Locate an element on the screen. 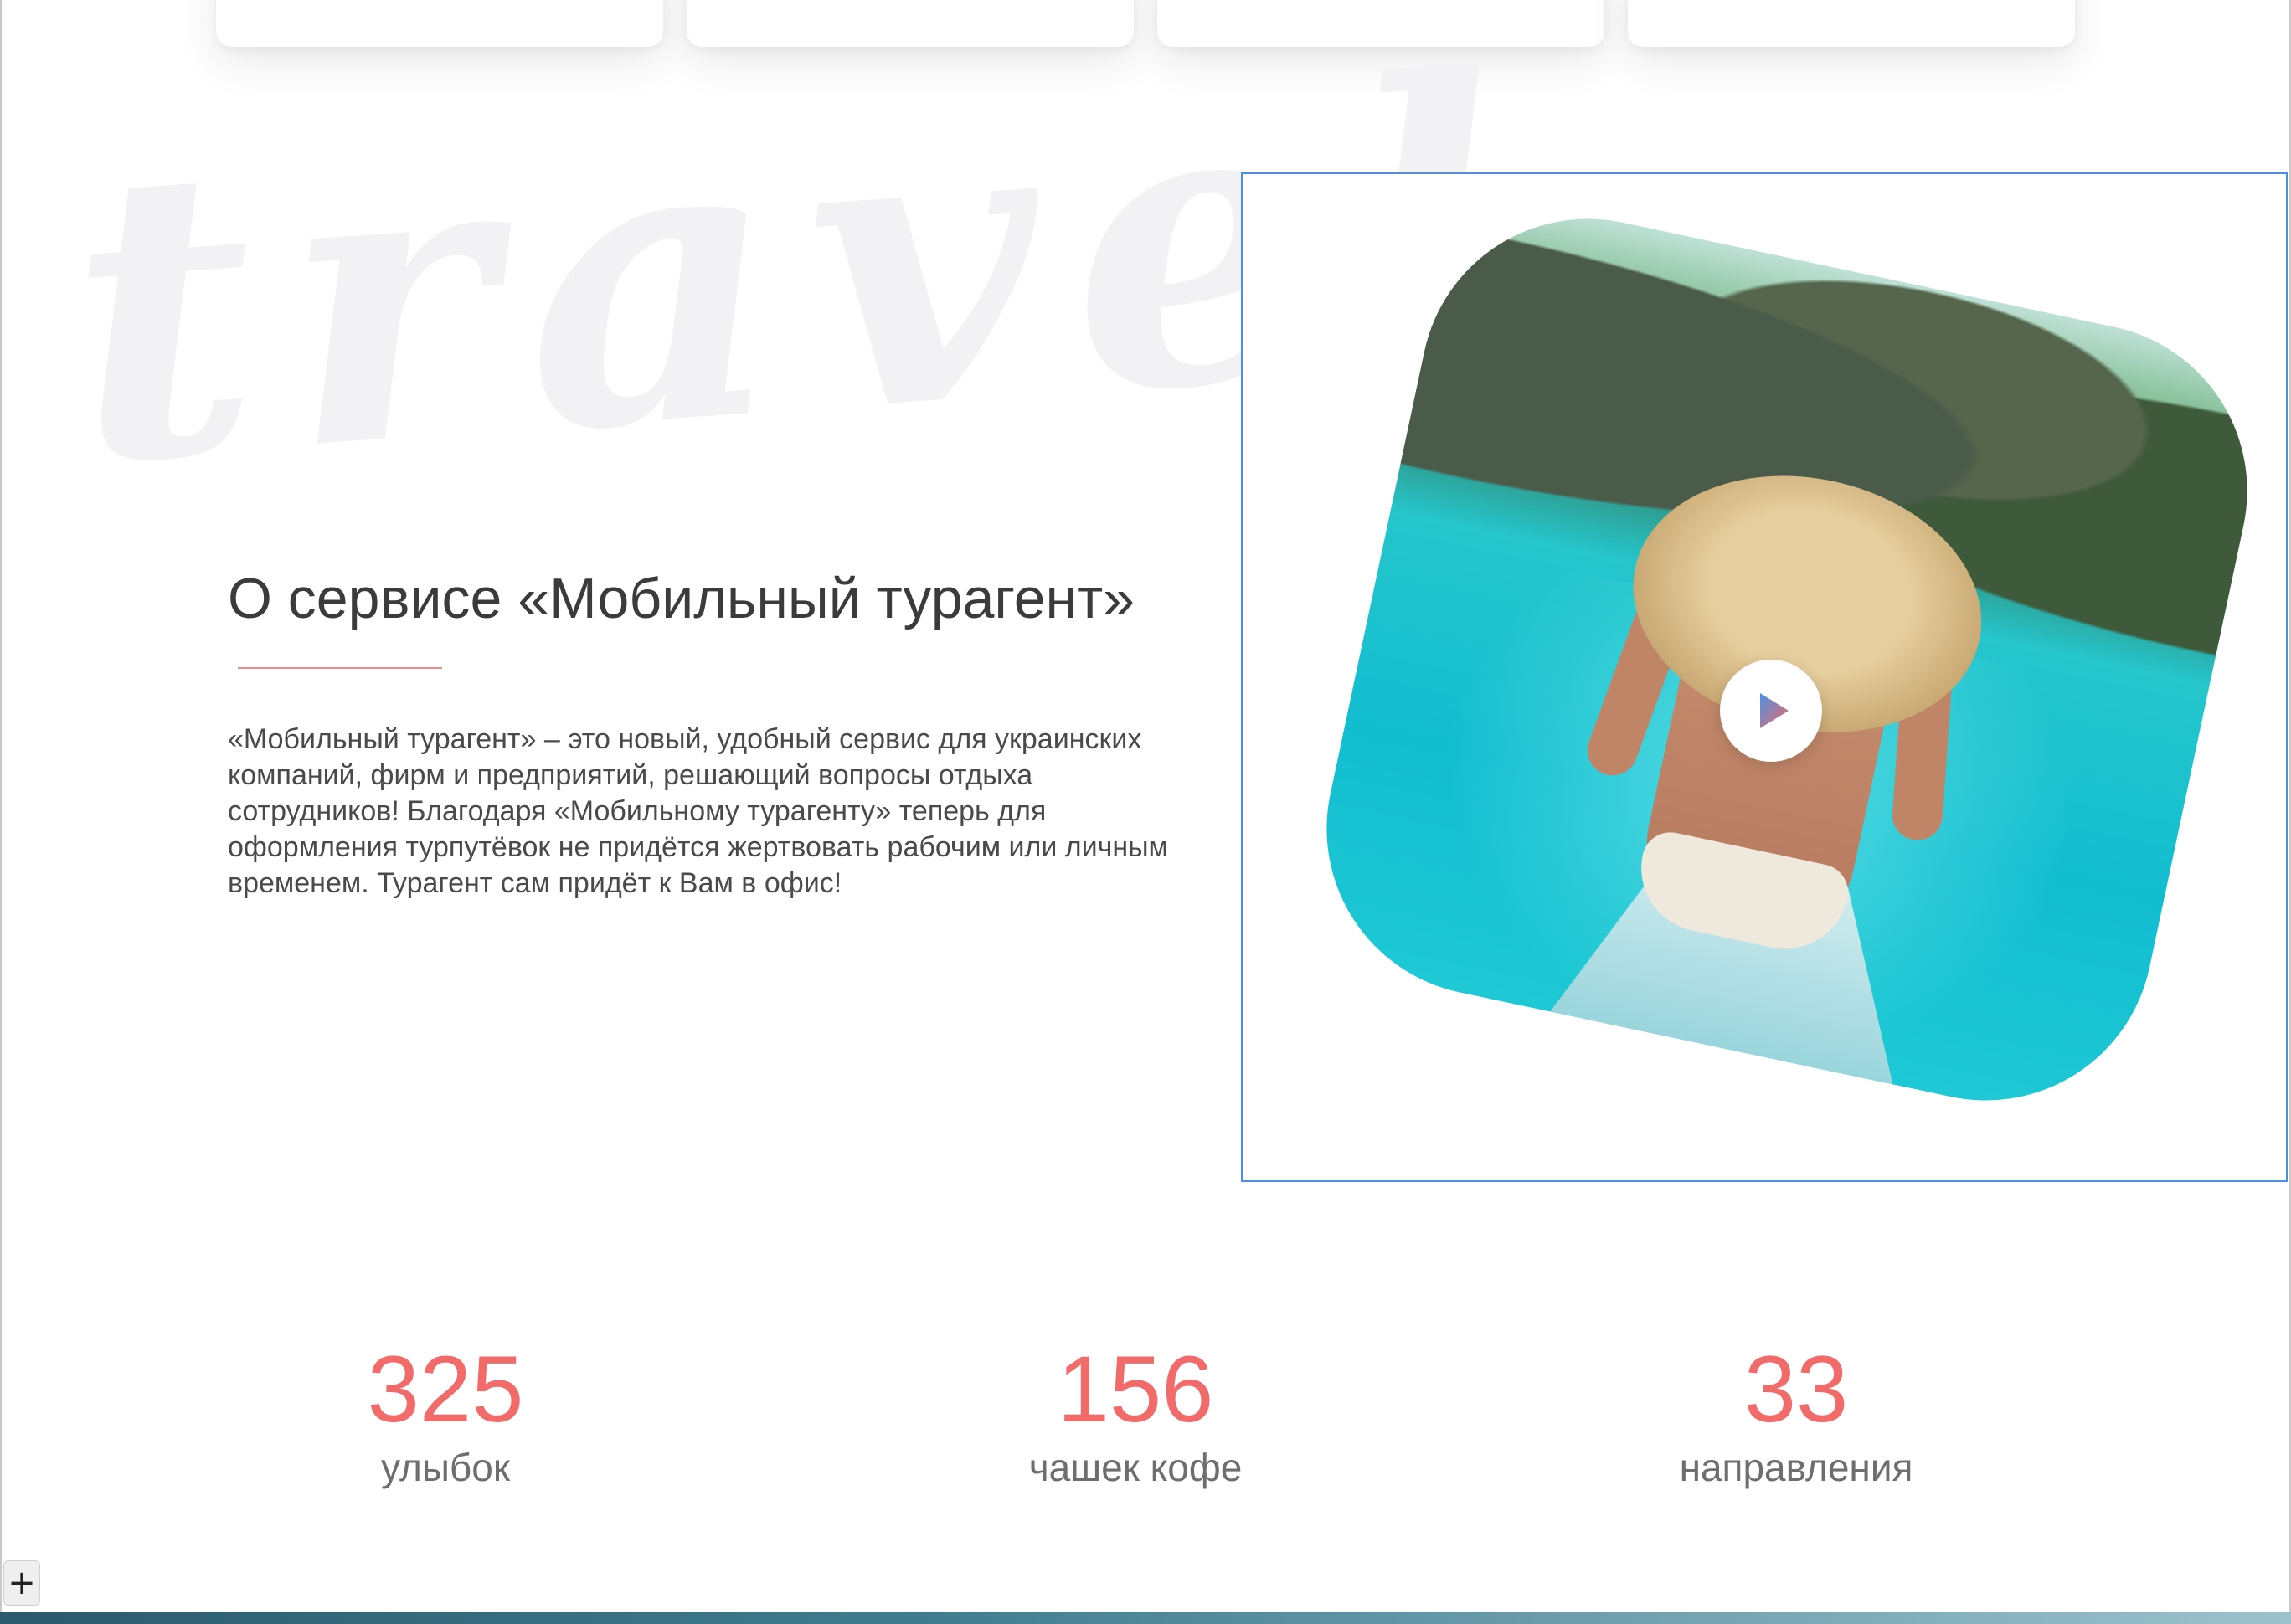 Image resolution: width=2291 pixels, height=1624 pixels. left-frame-border is located at coordinates (1, 812).